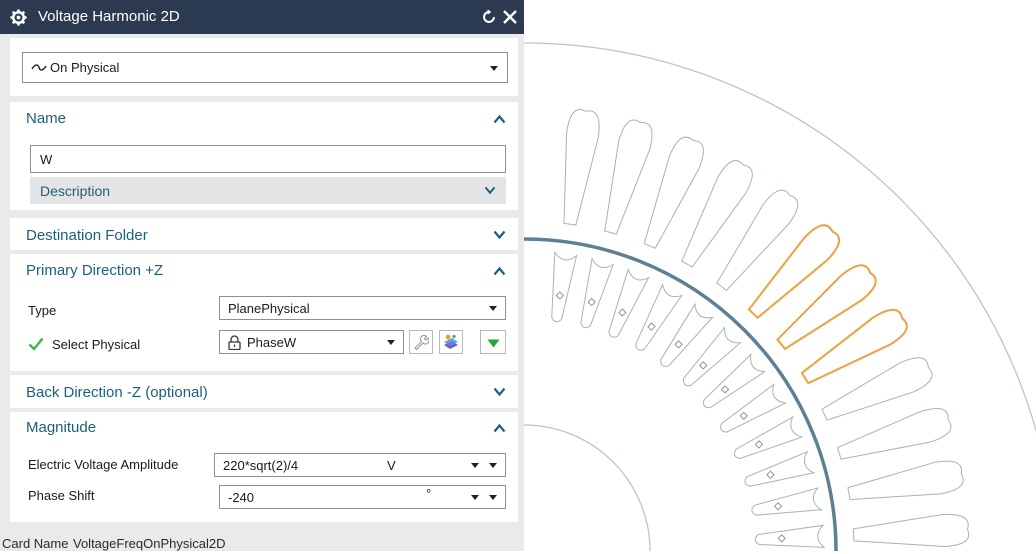  What do you see at coordinates (42, 310) in the screenshot?
I see `type-label: Type` at bounding box center [42, 310].